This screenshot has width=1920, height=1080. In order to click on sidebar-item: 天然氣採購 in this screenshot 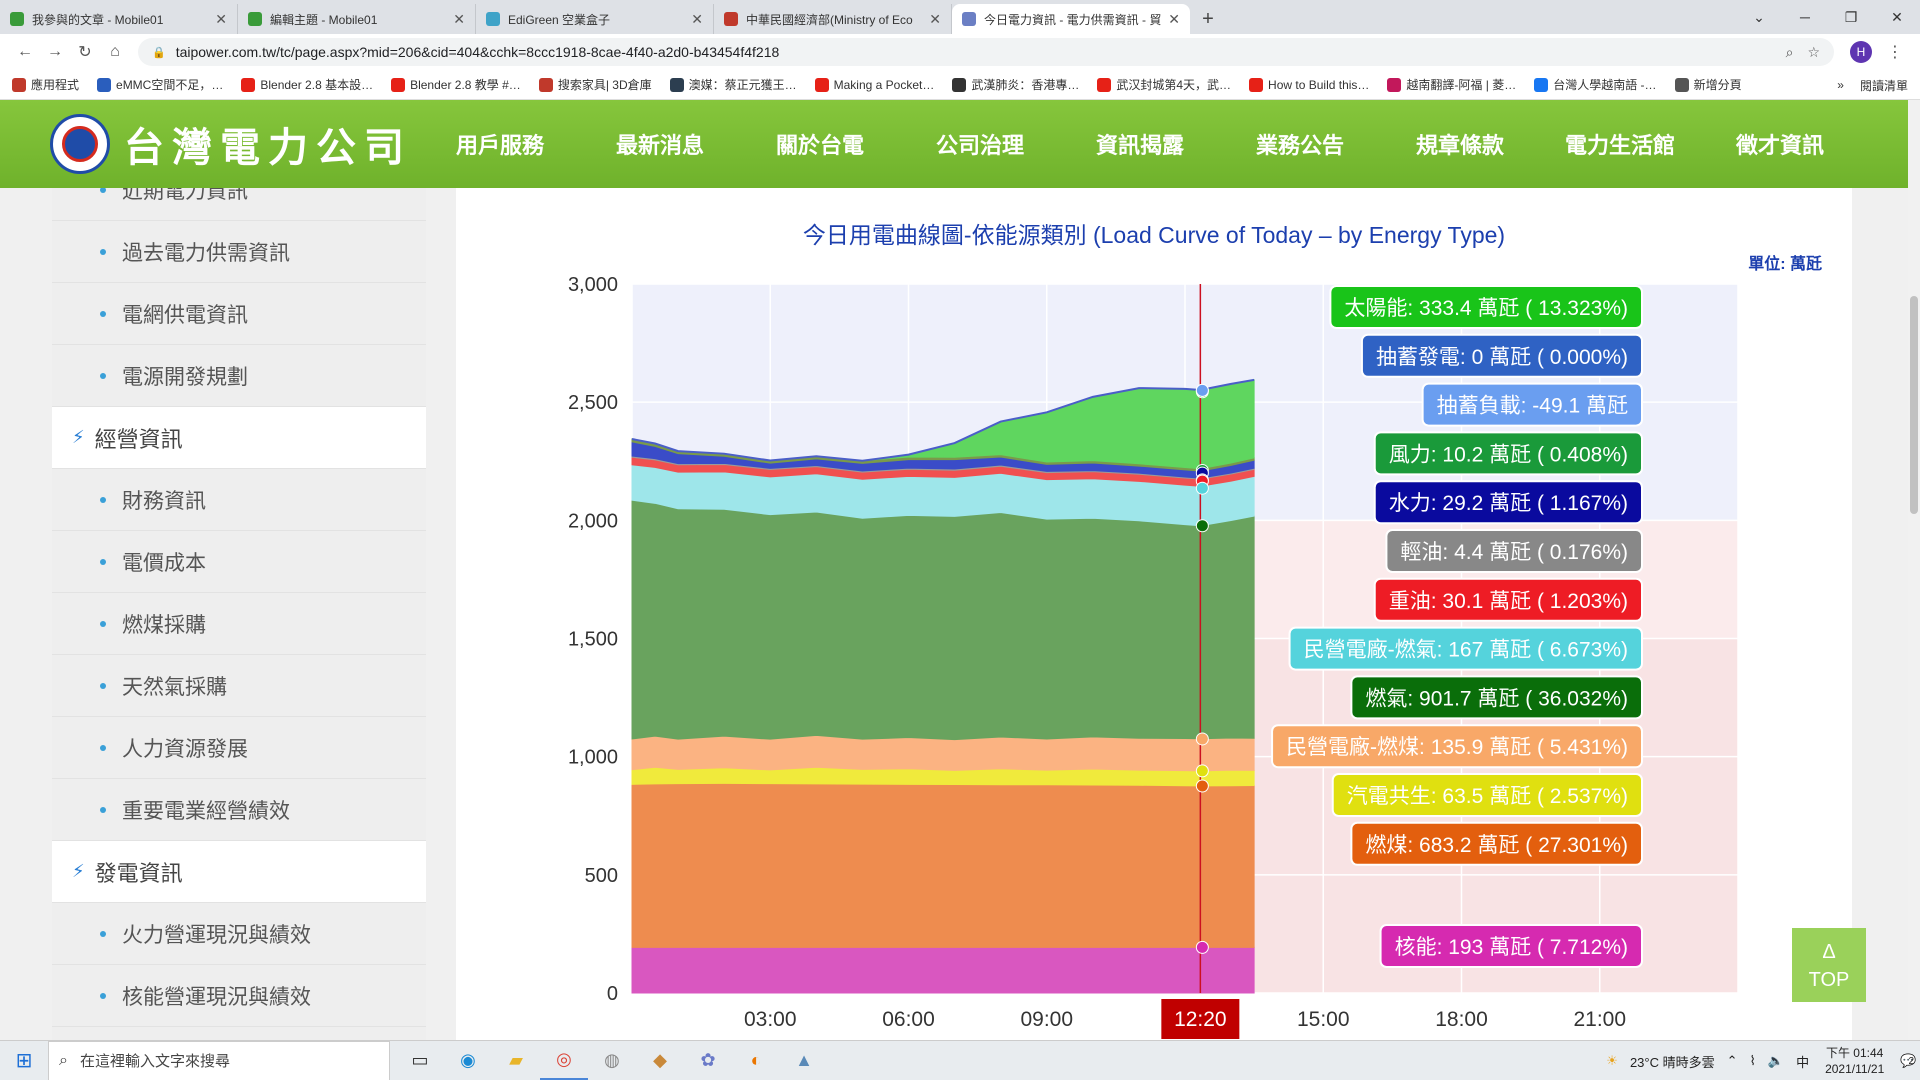, I will do `click(239, 686)`.